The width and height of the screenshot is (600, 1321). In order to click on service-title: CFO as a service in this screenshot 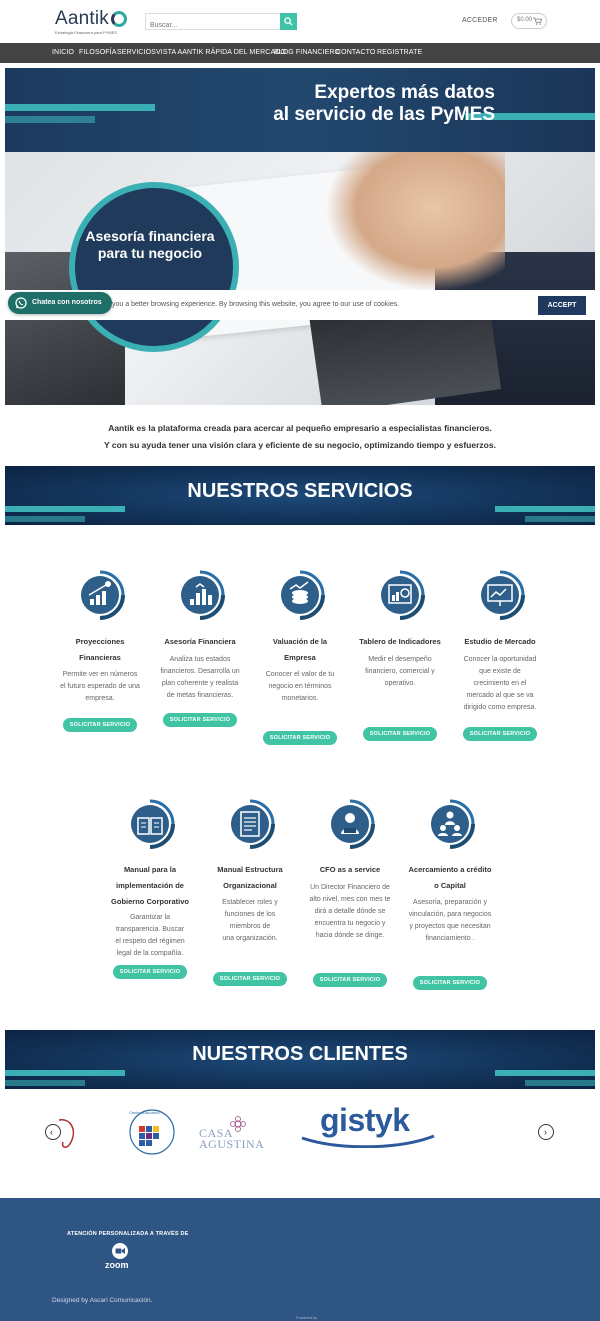, I will do `click(350, 870)`.